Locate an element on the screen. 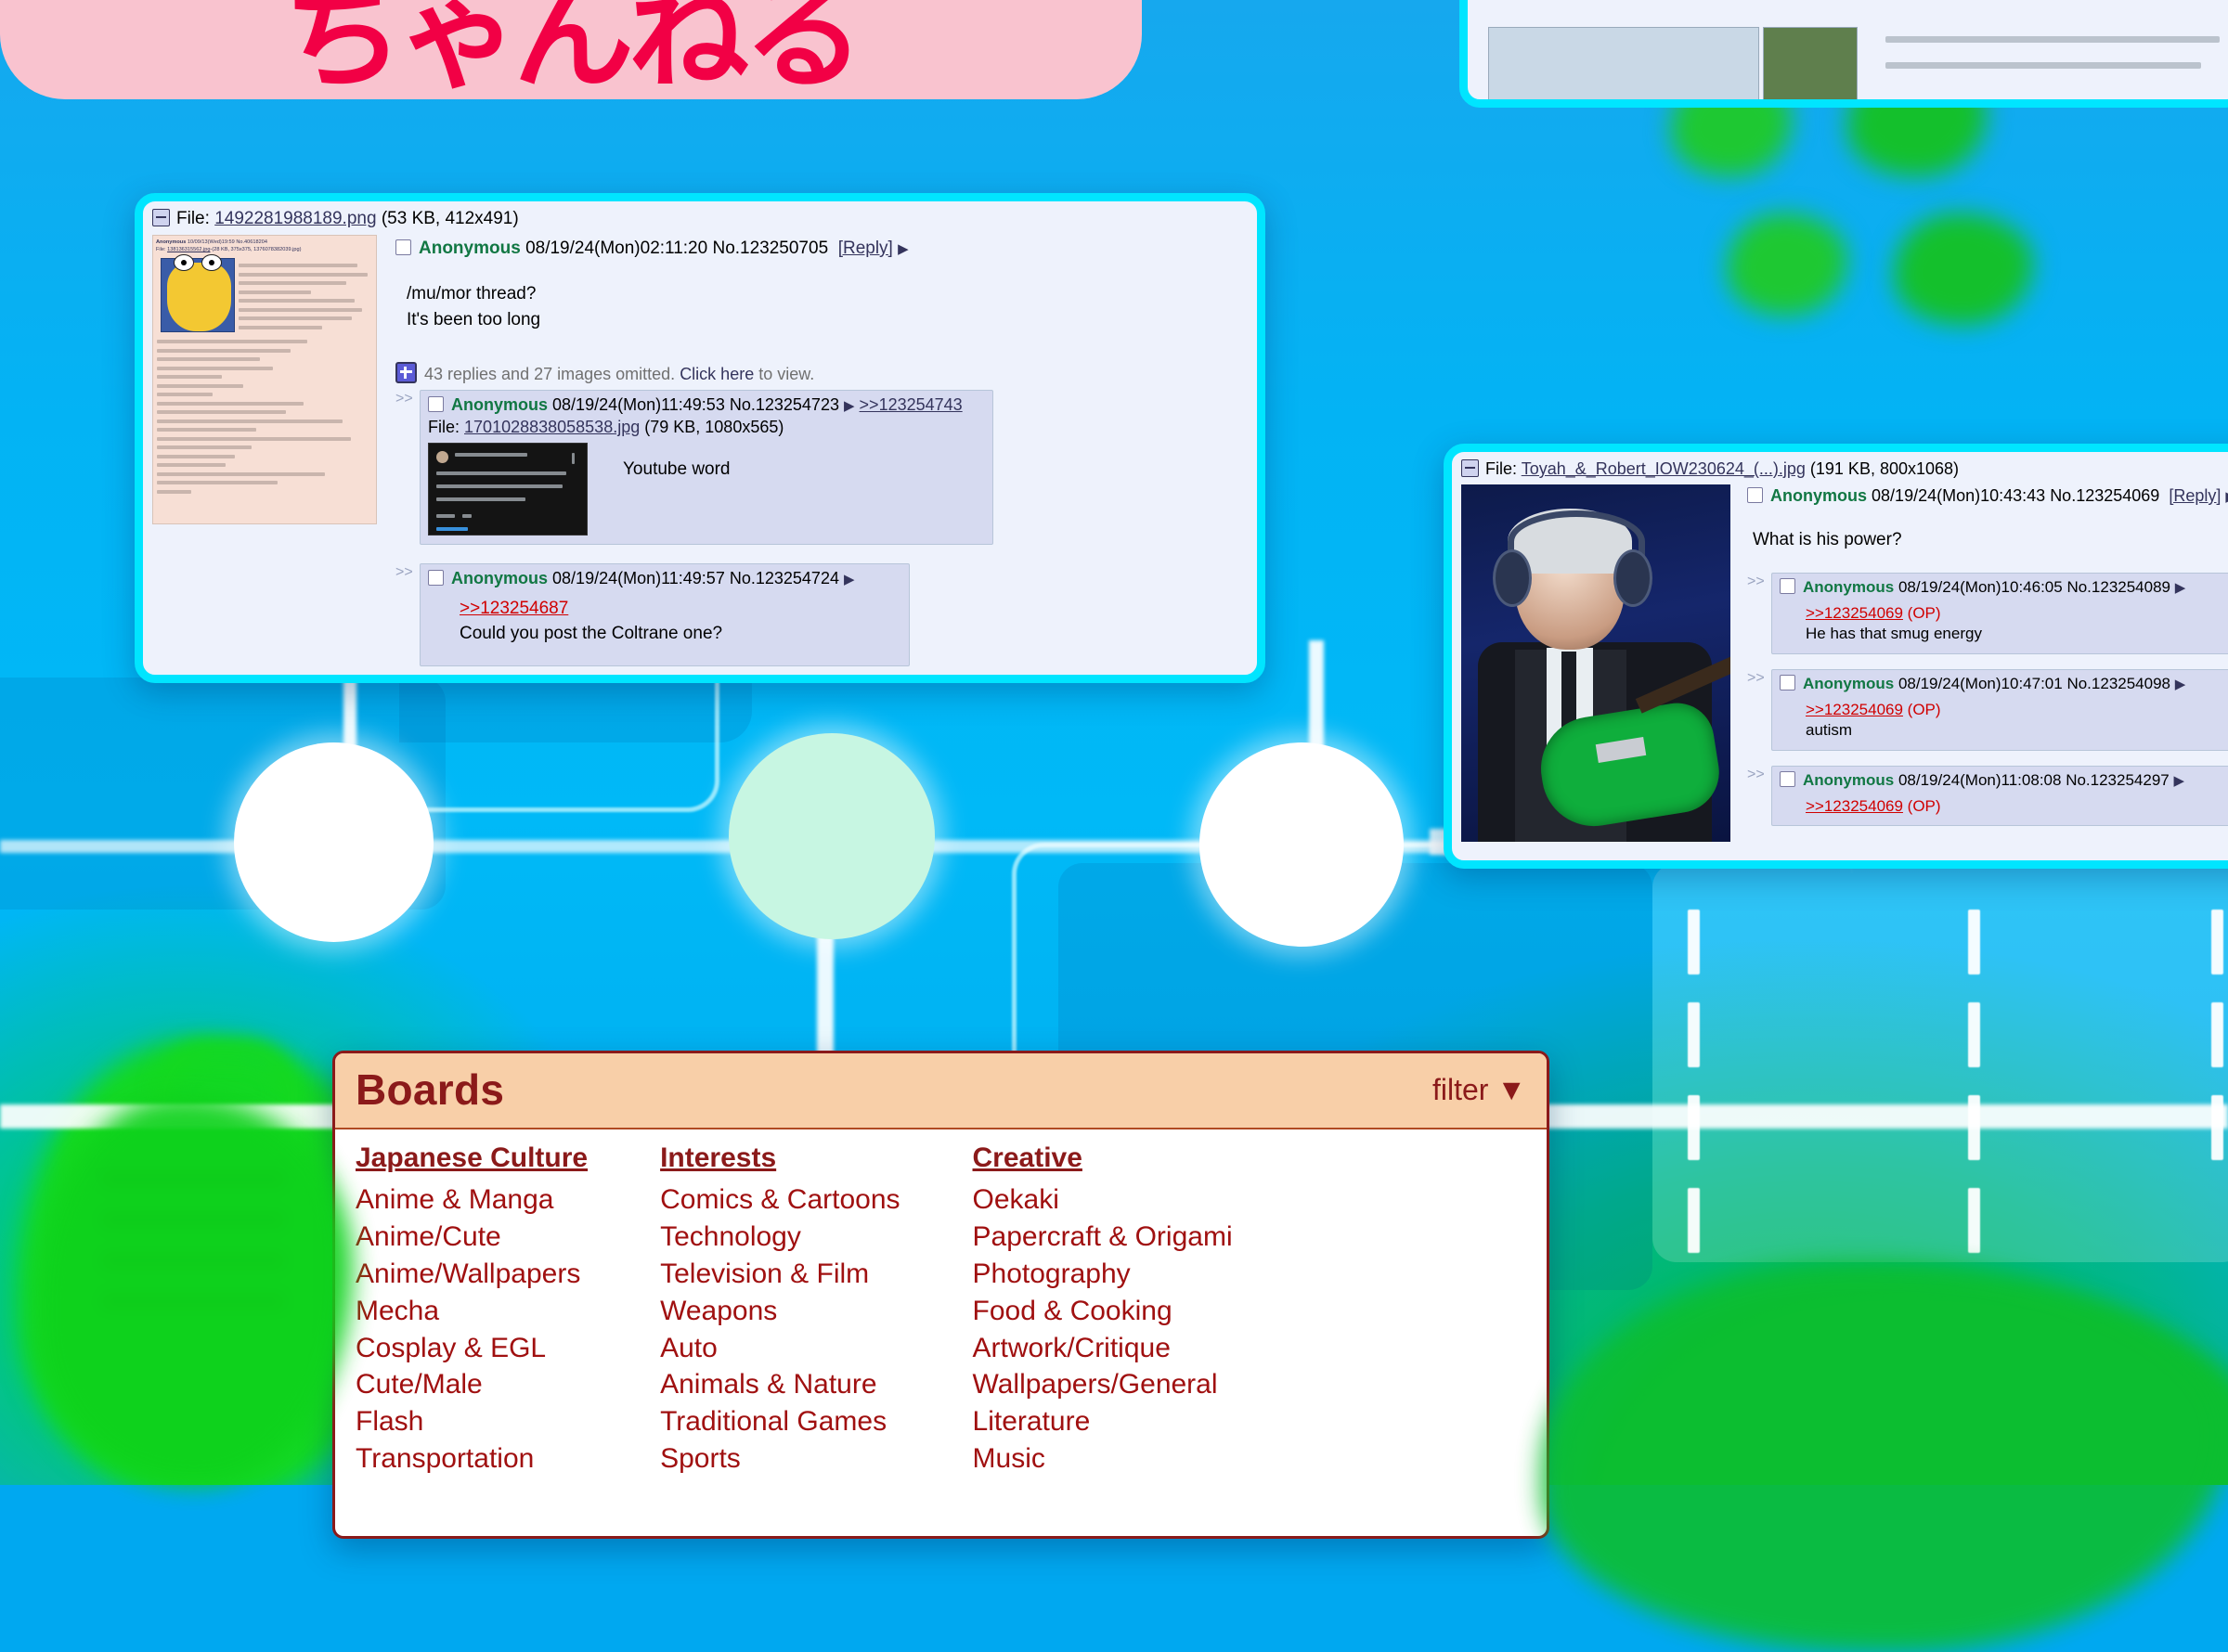  thumbnail-text-lines is located at coordinates (306, 299).